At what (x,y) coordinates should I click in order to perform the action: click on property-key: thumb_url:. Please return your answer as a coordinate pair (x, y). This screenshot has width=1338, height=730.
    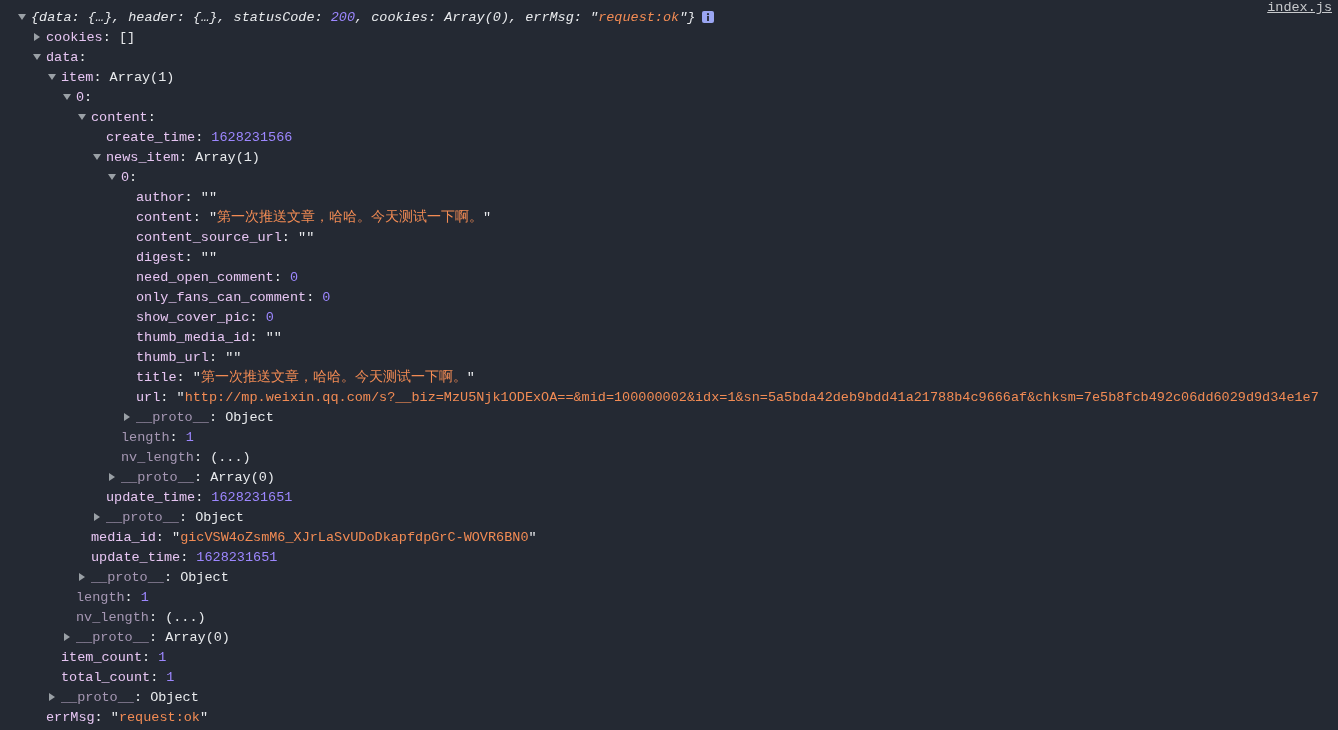
    Looking at the image, I should click on (177, 357).